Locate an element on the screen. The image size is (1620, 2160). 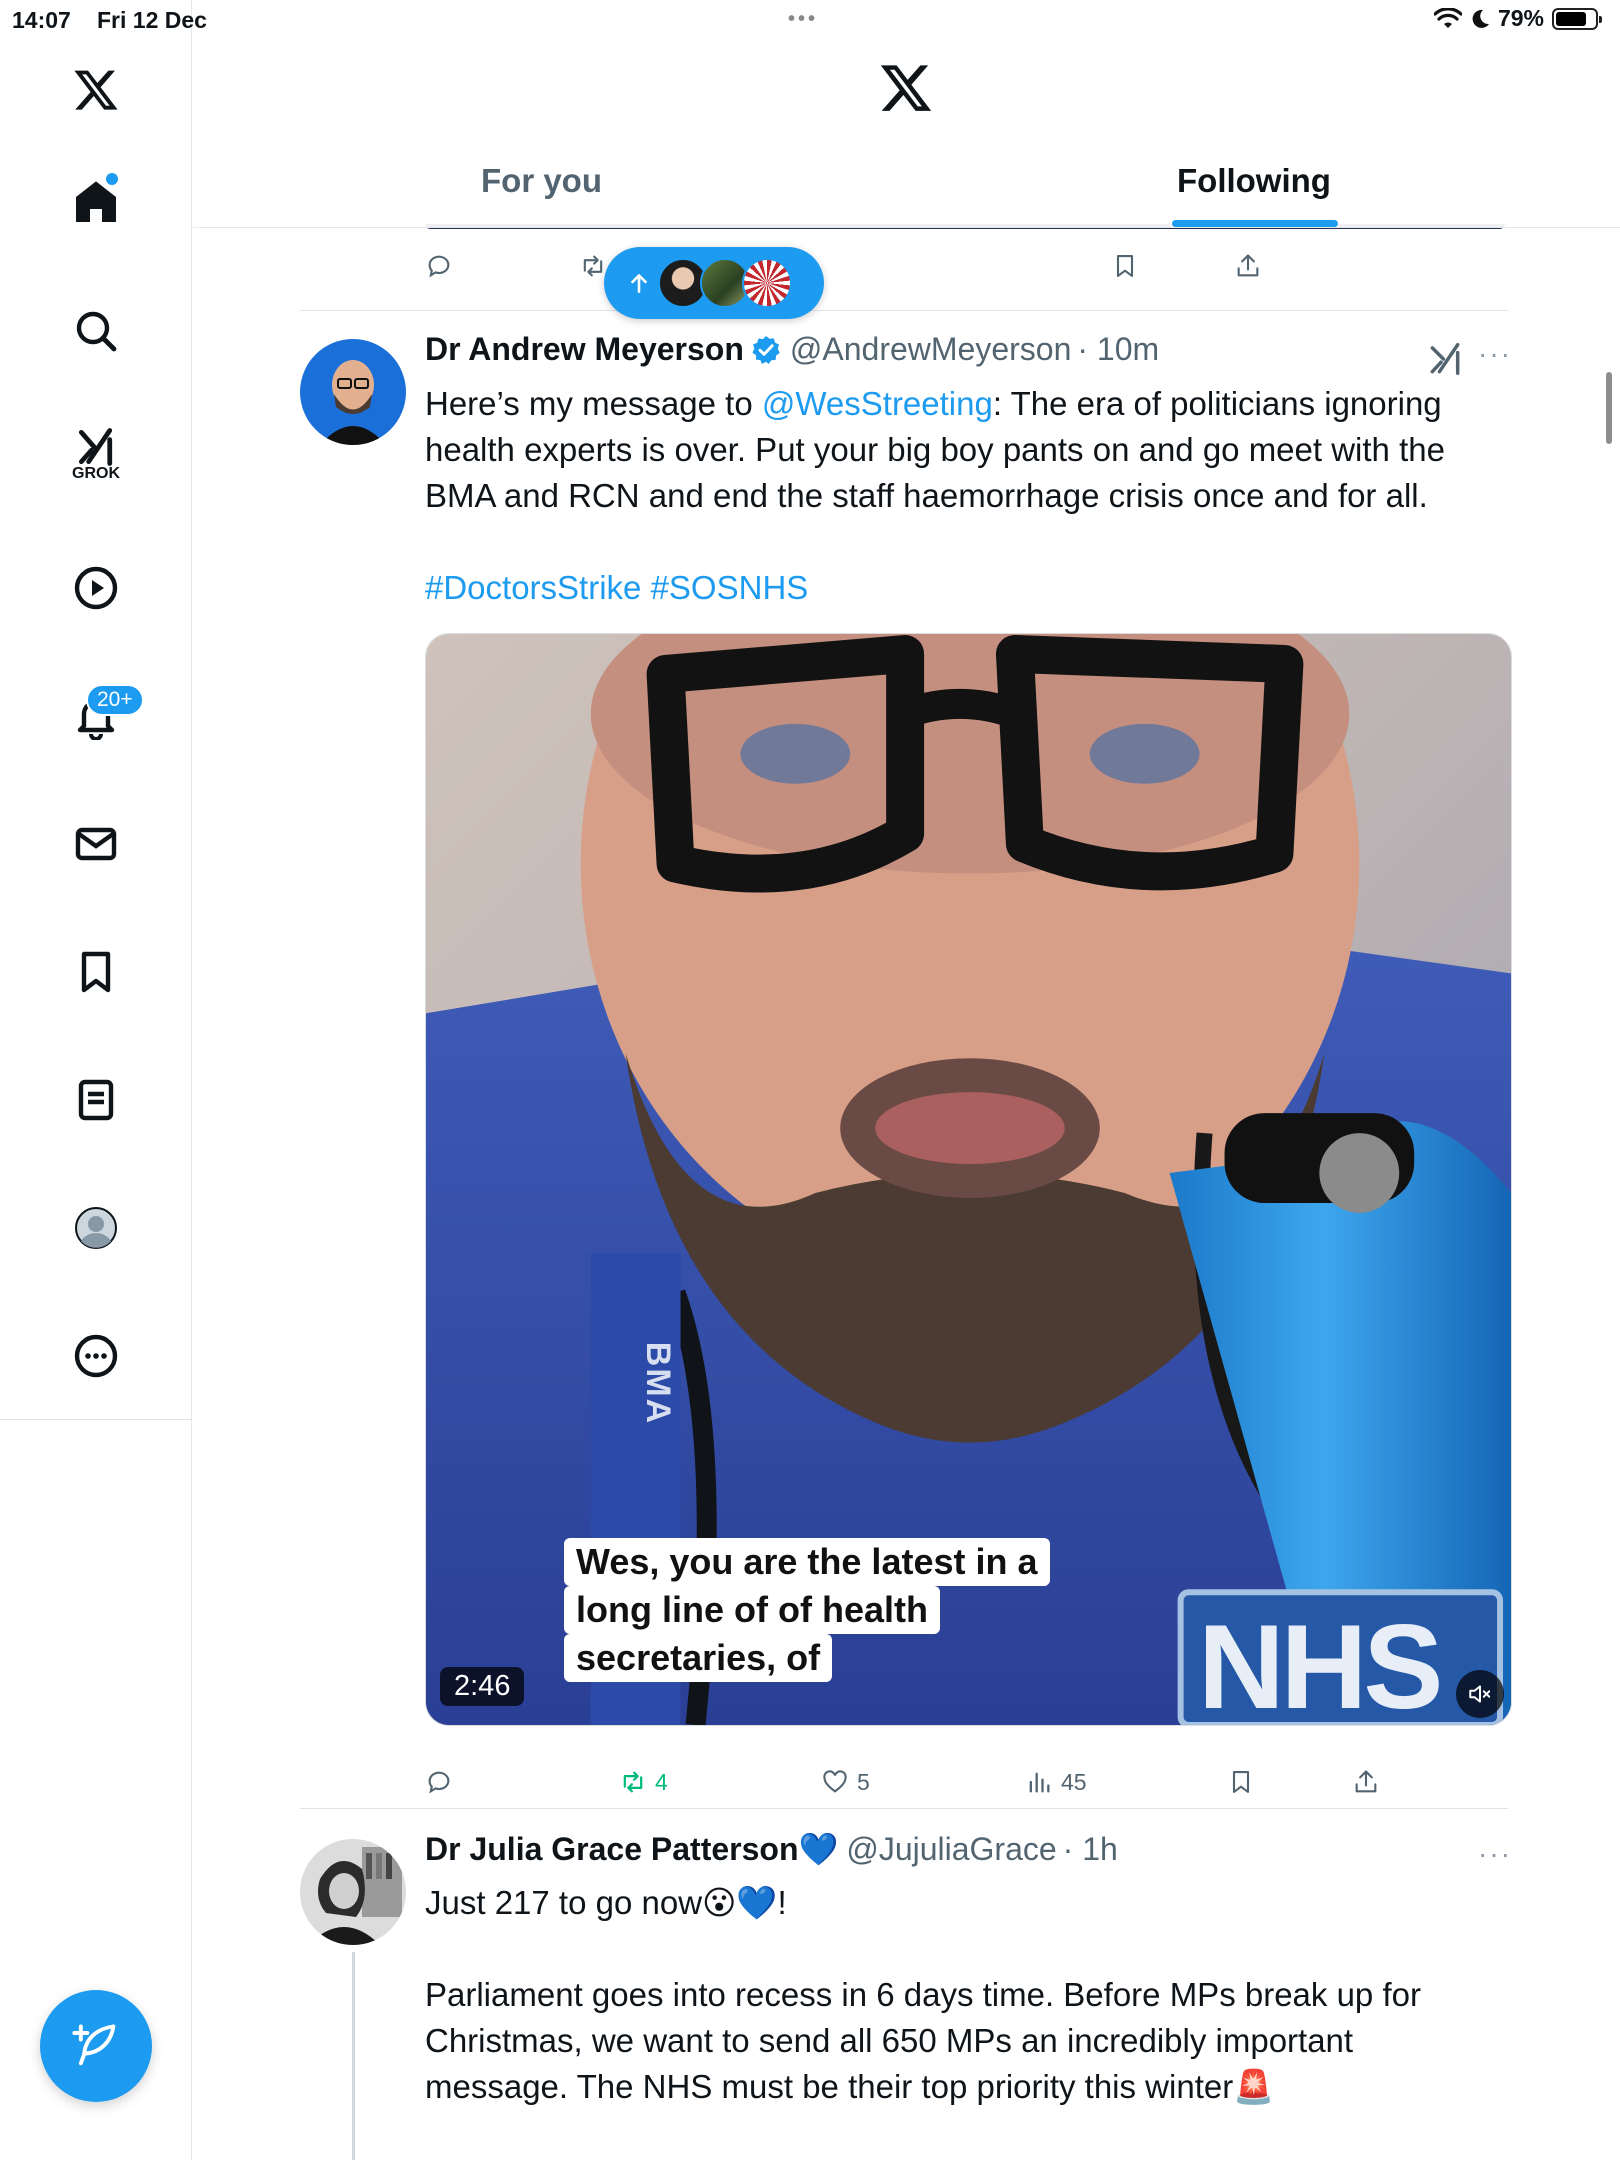
mute-button is located at coordinates (1480, 1694).